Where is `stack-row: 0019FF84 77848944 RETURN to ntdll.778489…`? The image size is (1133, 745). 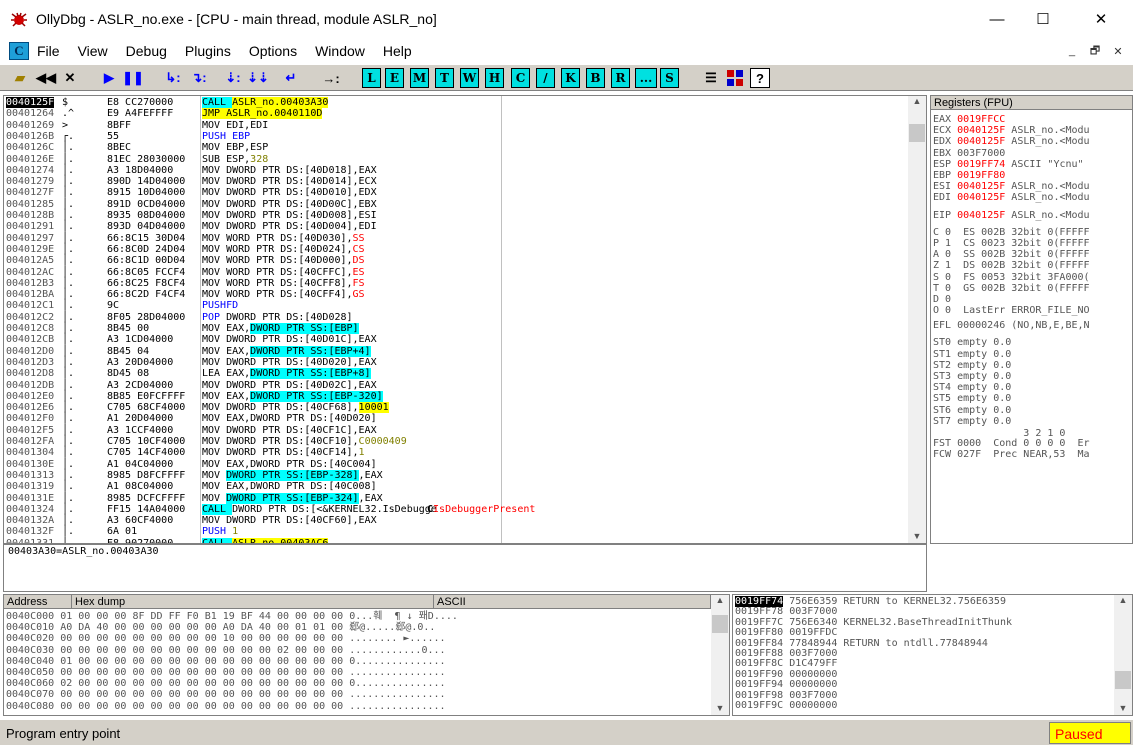 stack-row: 0019FF84 77848944 RETURN to ntdll.778489… is located at coordinates (861, 643).